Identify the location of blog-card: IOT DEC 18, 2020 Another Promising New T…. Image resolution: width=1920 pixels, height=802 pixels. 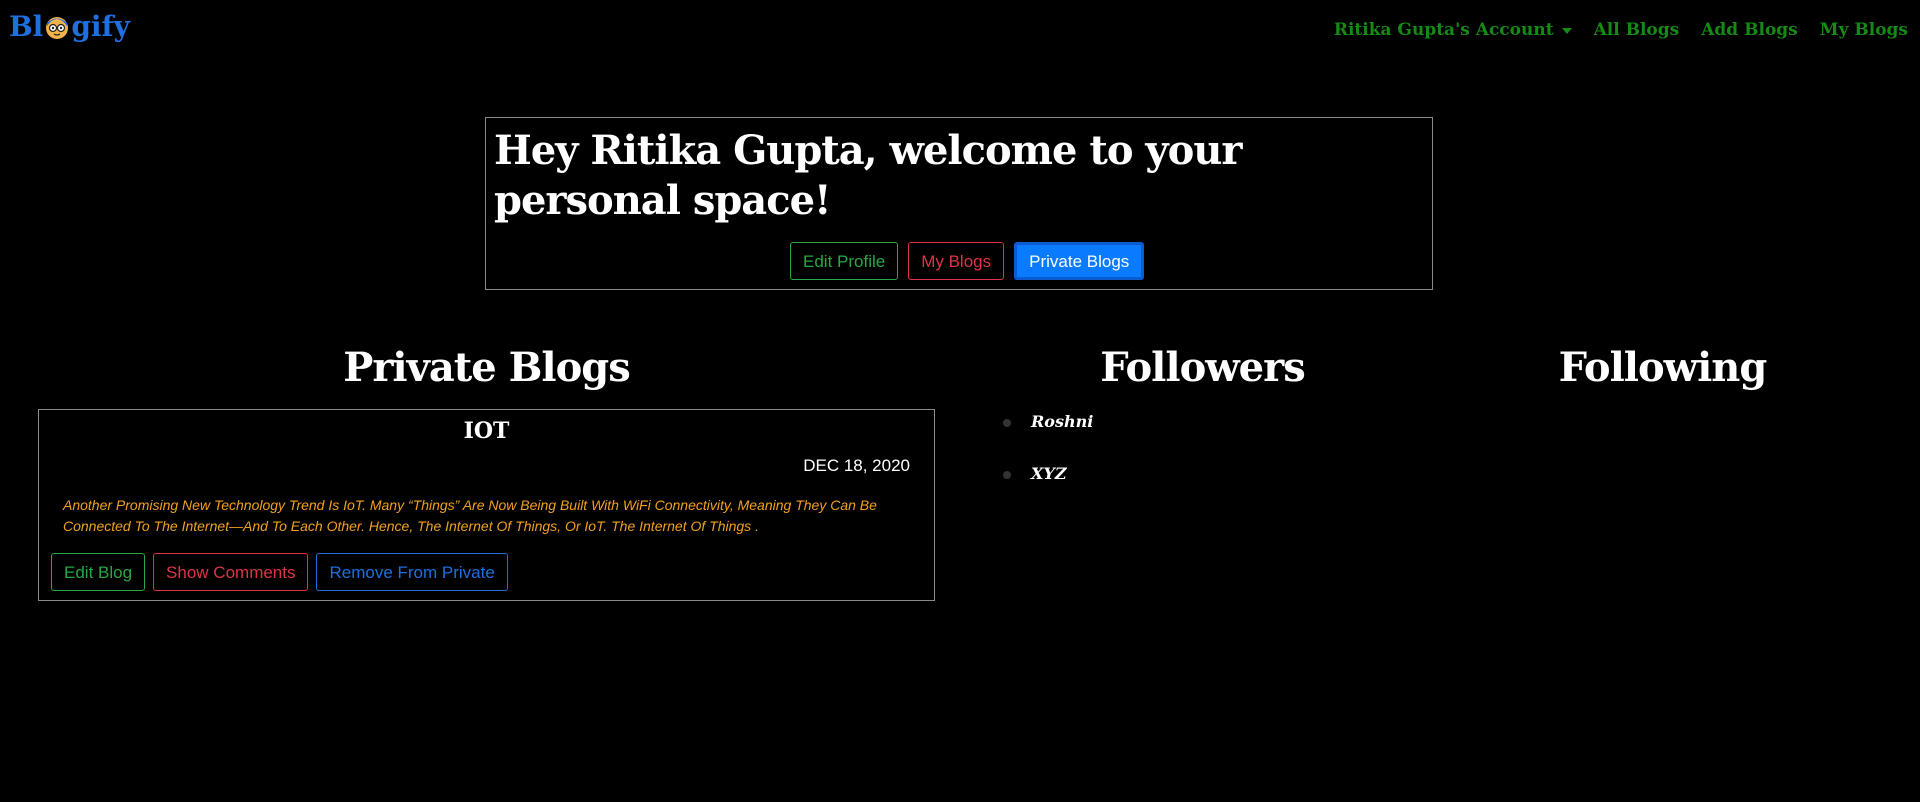
(486, 505).